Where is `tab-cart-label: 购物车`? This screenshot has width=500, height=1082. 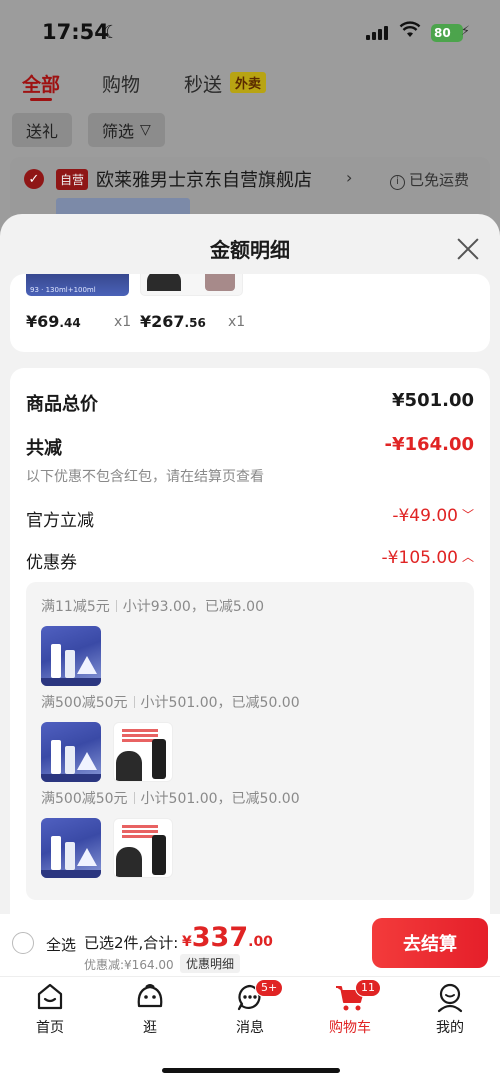 tab-cart-label: 购物车 is located at coordinates (350, 1028).